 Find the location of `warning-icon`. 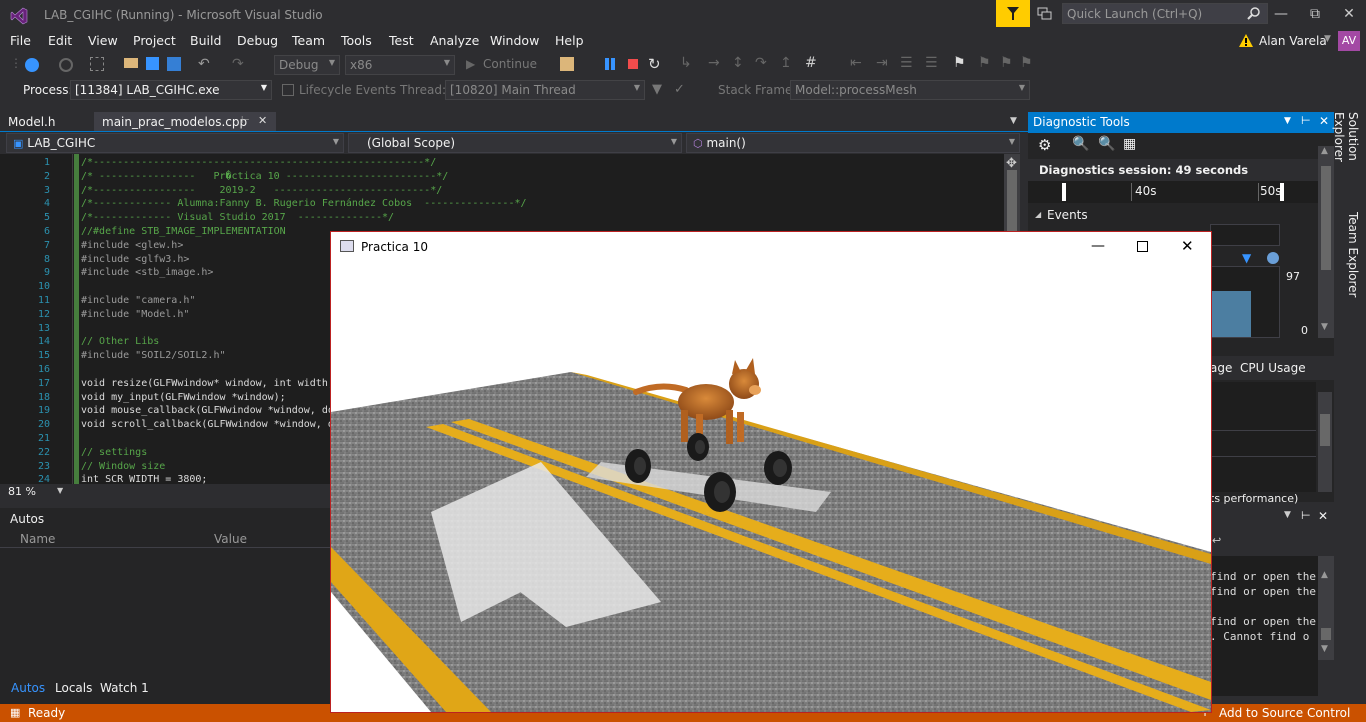

warning-icon is located at coordinates (1246, 41).